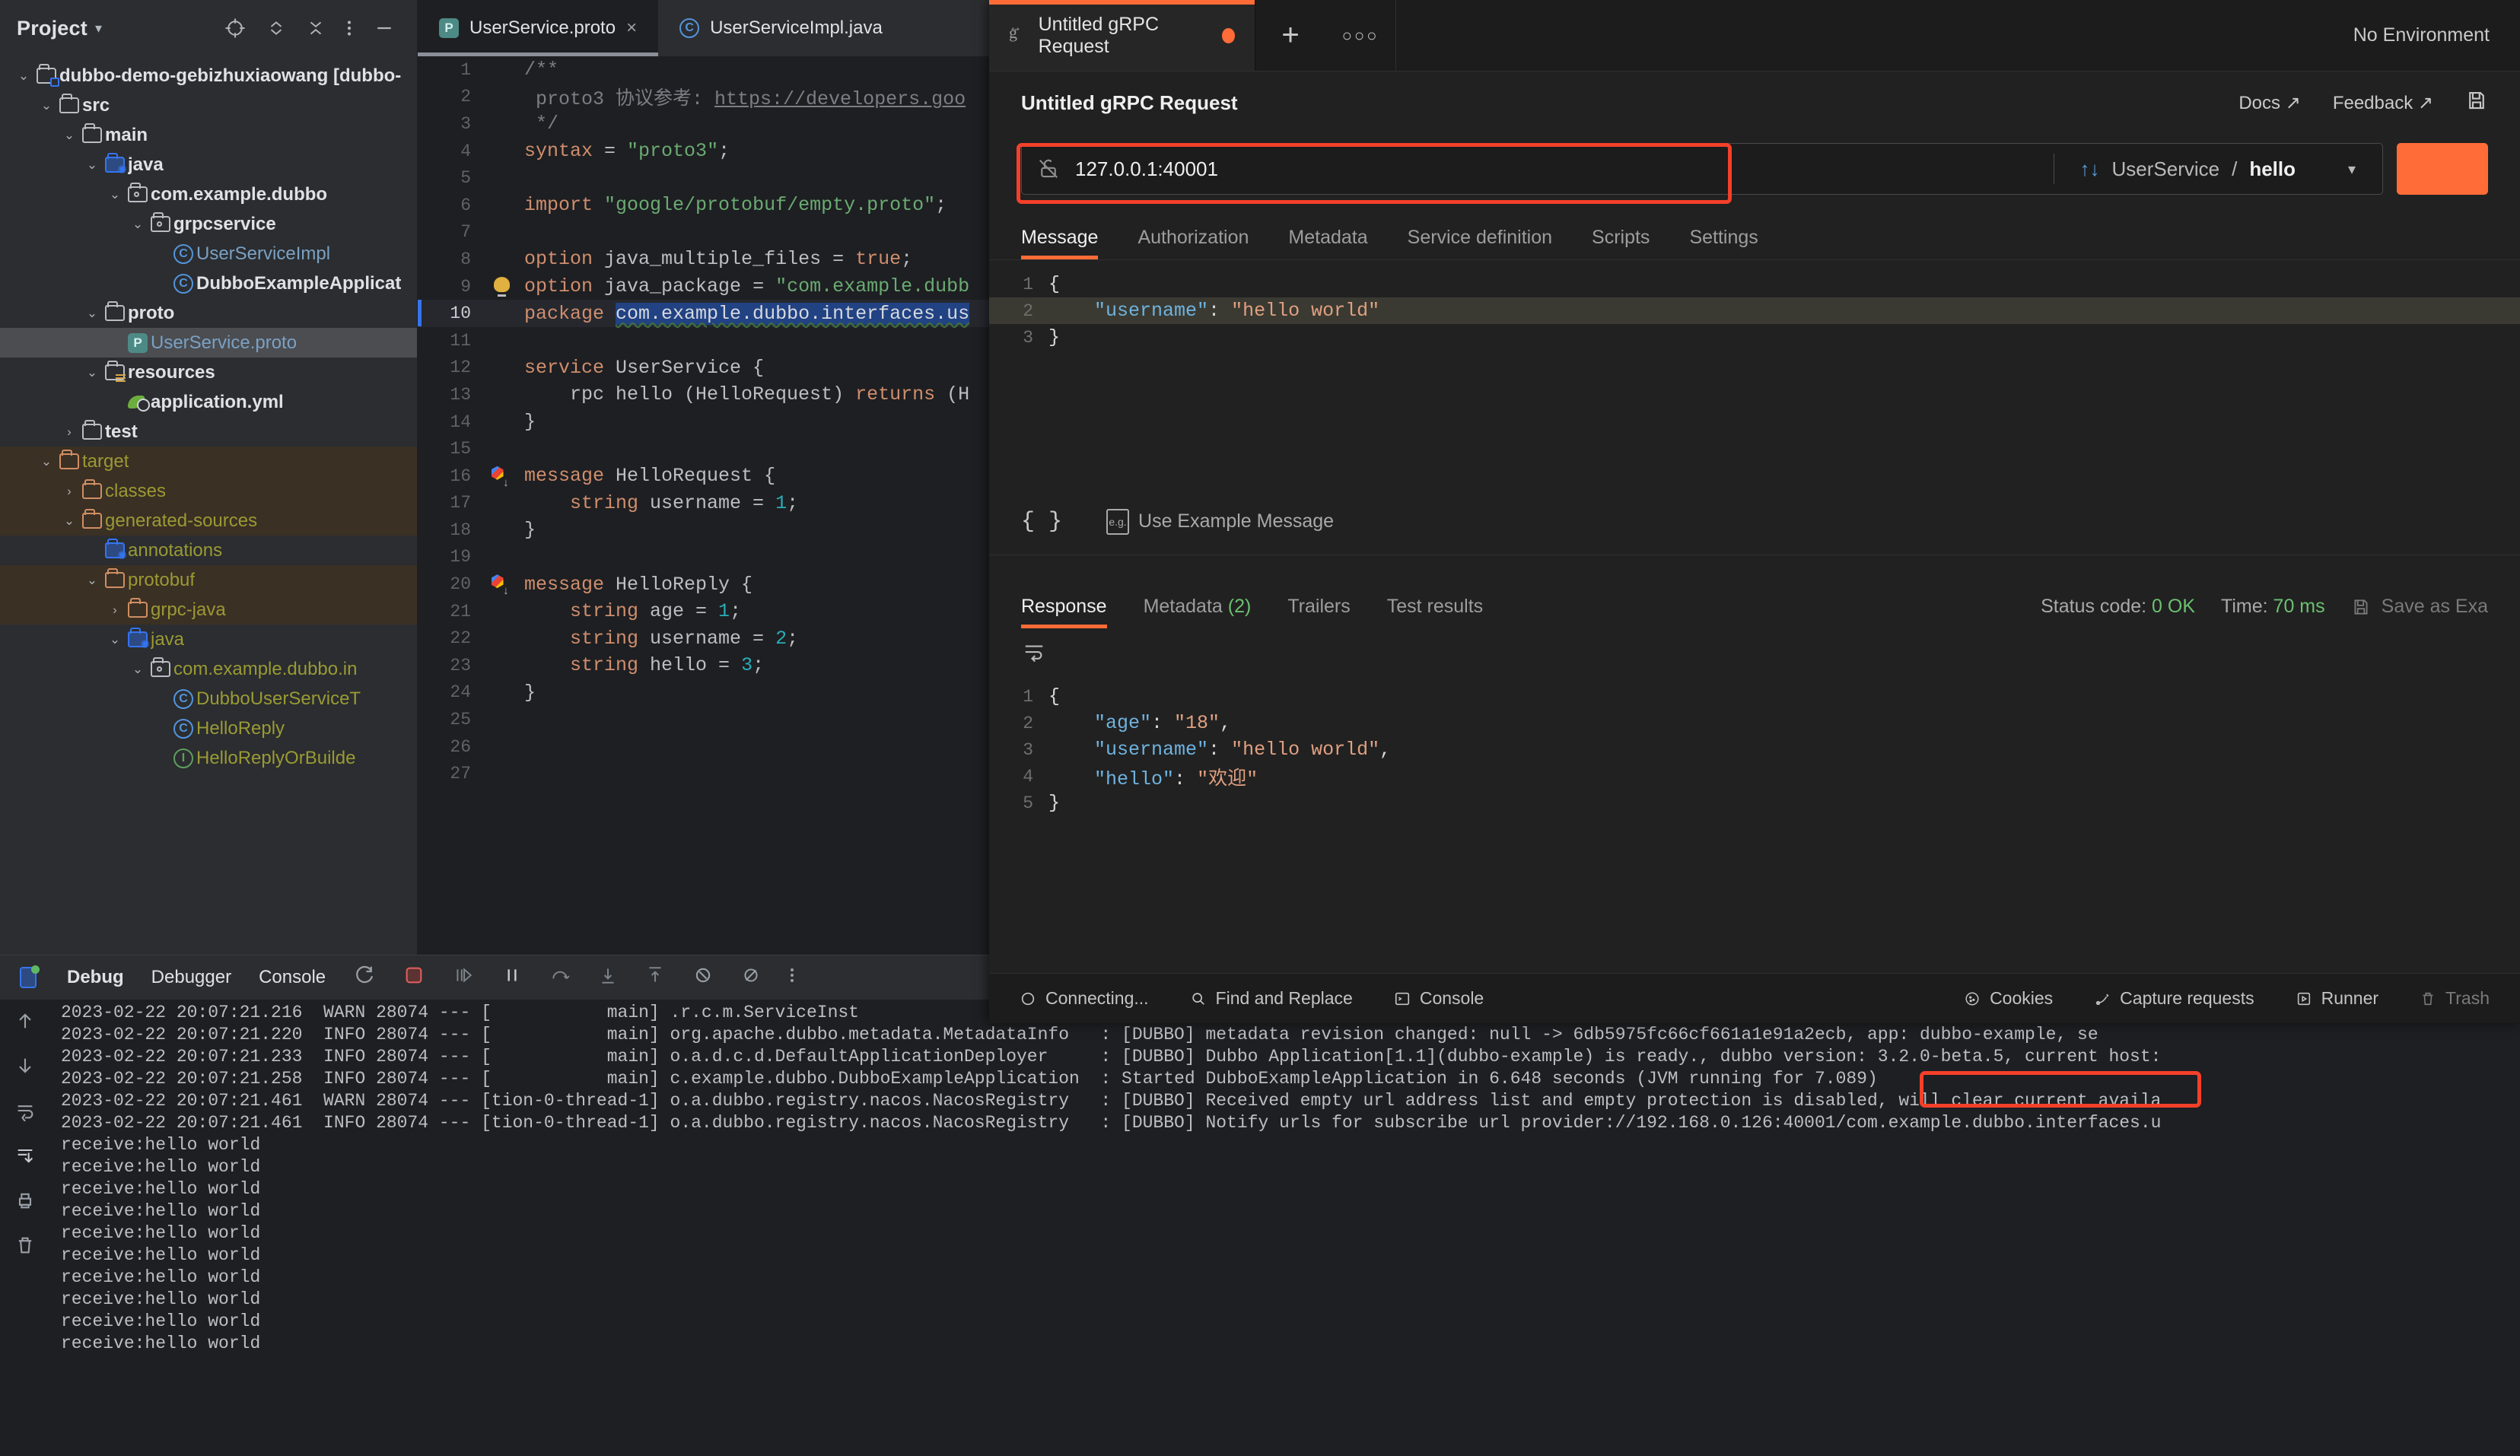  Describe the element at coordinates (1220, 521) in the screenshot. I see `use-example-message-button: e.g. Use Example Message` at that location.